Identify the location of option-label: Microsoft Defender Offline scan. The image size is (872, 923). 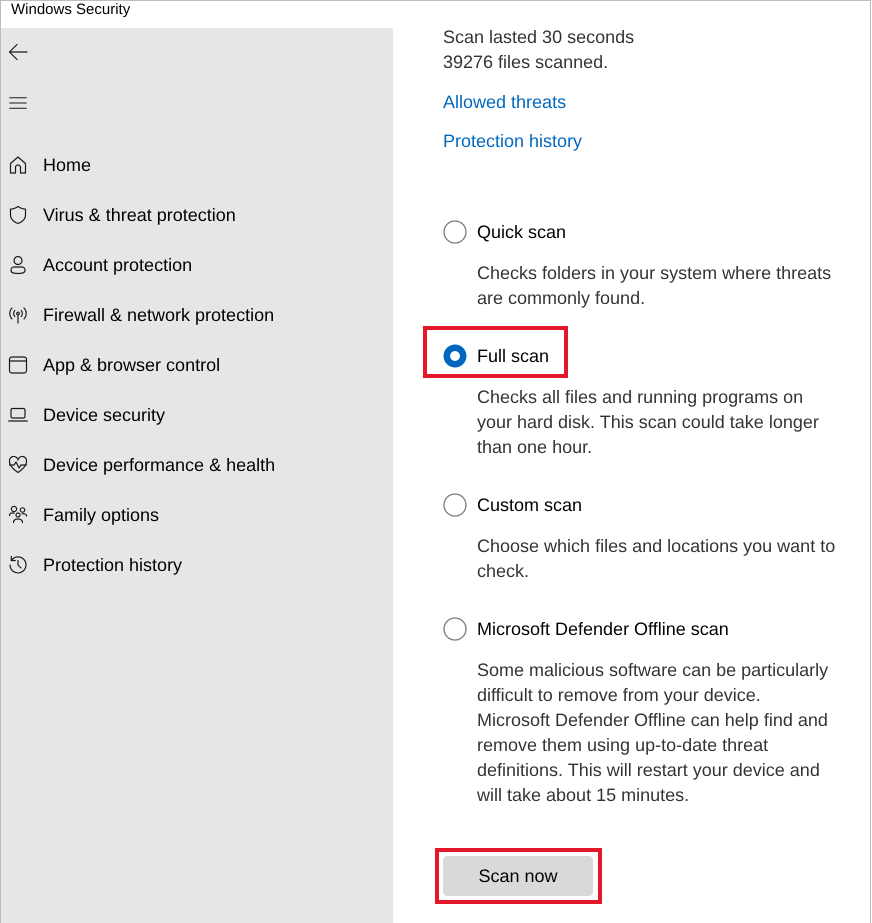
(603, 629).